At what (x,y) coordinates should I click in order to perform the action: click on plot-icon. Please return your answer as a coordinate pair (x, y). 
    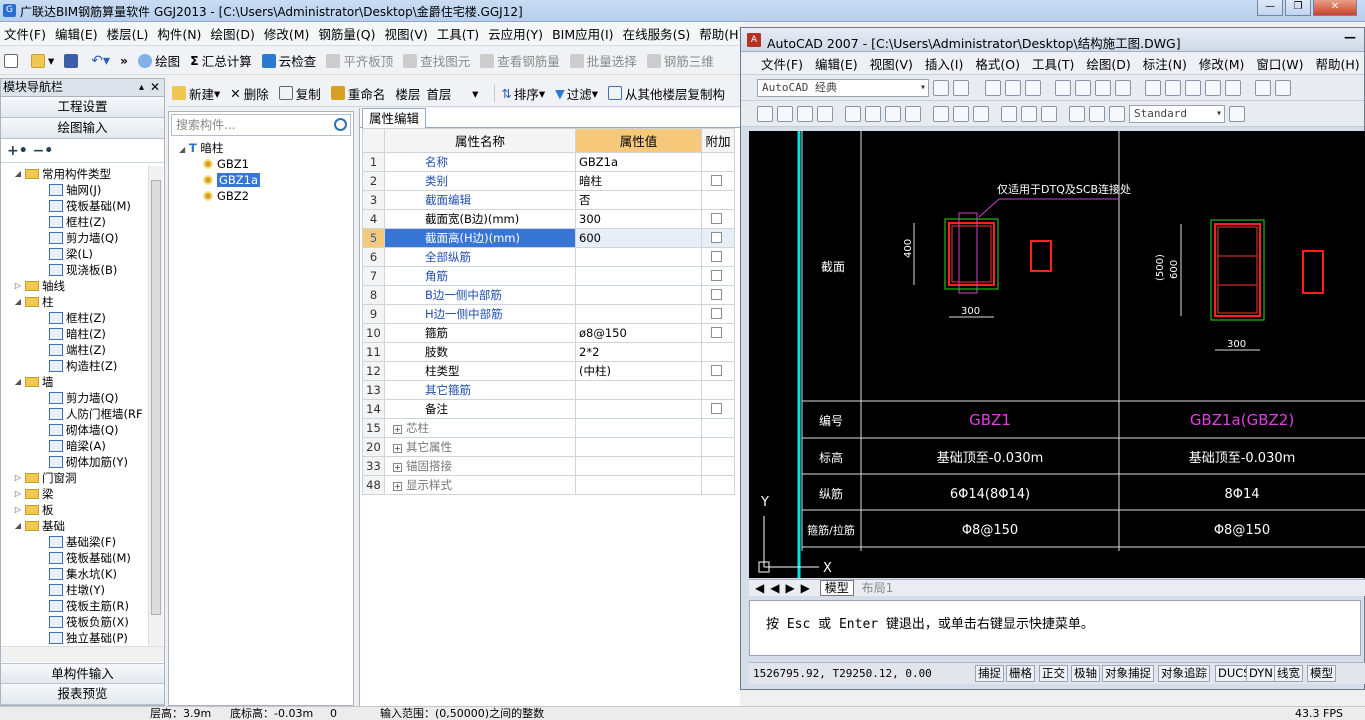
    Looking at the image, I should click on (1123, 87).